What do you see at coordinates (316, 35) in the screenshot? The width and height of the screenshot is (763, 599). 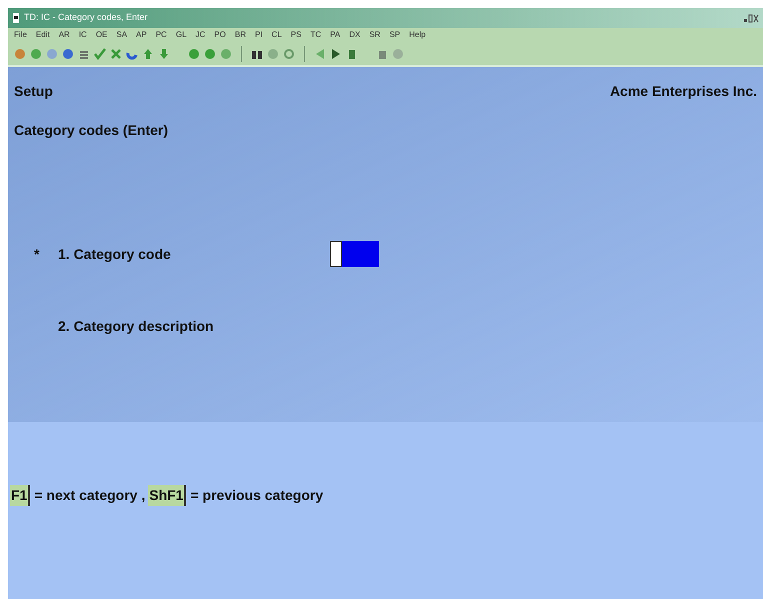 I see `menu-item: TC` at bounding box center [316, 35].